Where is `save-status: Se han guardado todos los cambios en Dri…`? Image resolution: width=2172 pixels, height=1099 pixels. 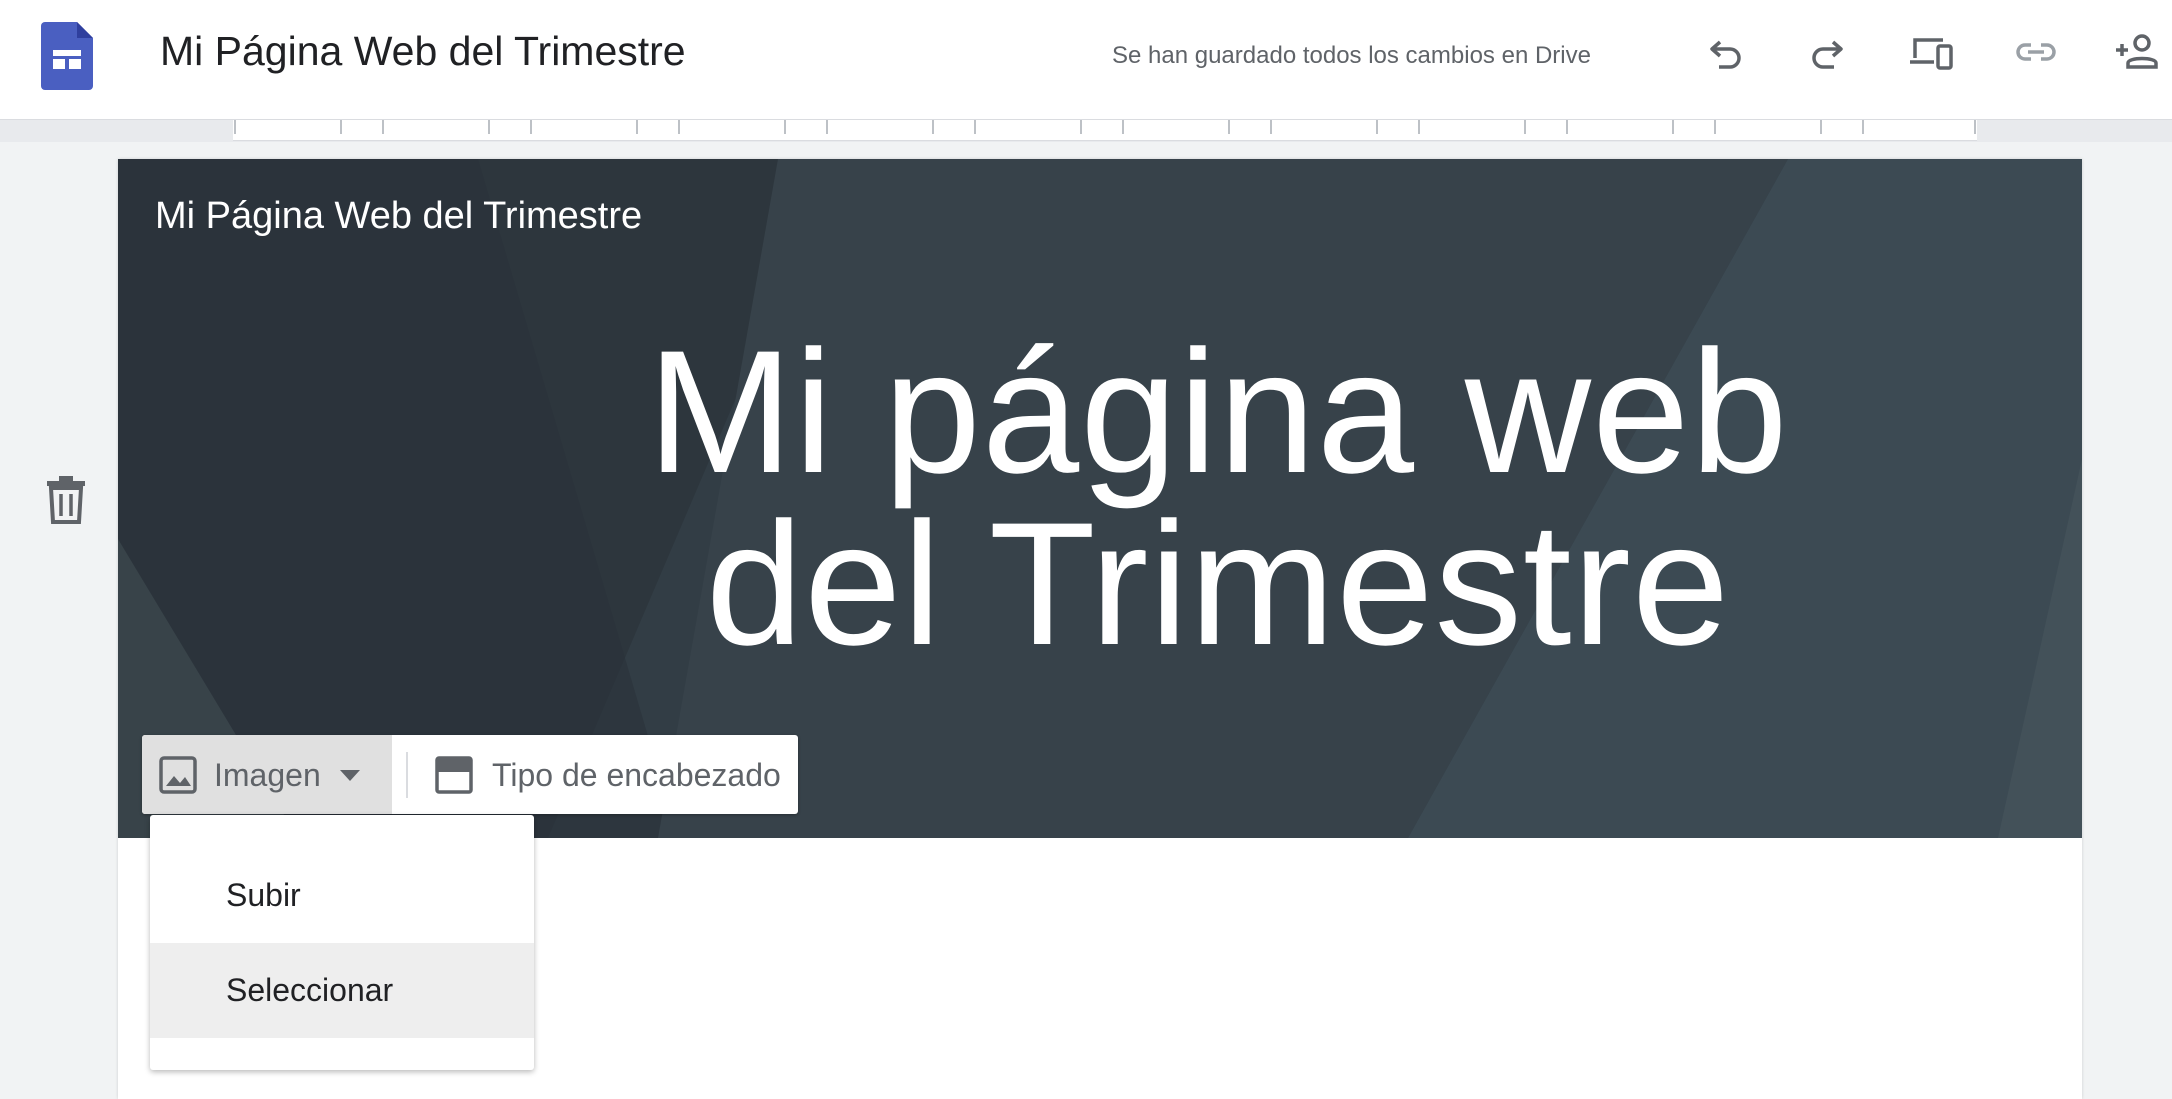
save-status: Se han guardado todos los cambios en Dri… is located at coordinates (1351, 55).